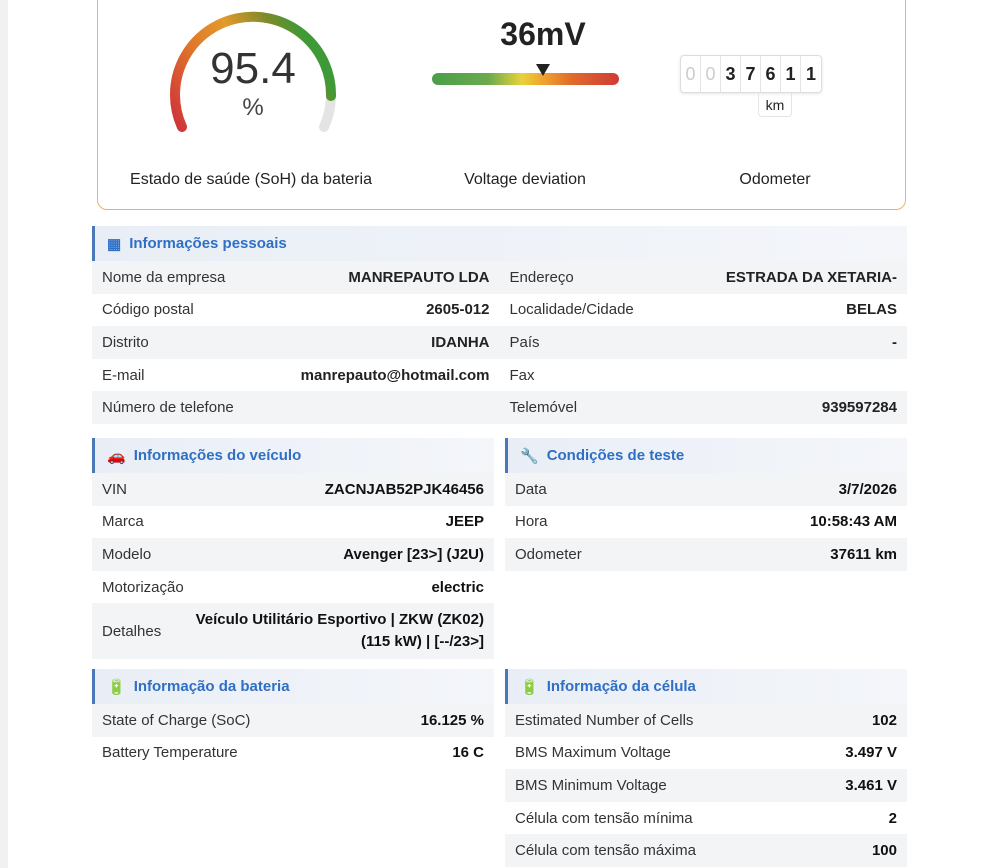  What do you see at coordinates (621, 686) in the screenshot?
I see `section-title: Informação da célula` at bounding box center [621, 686].